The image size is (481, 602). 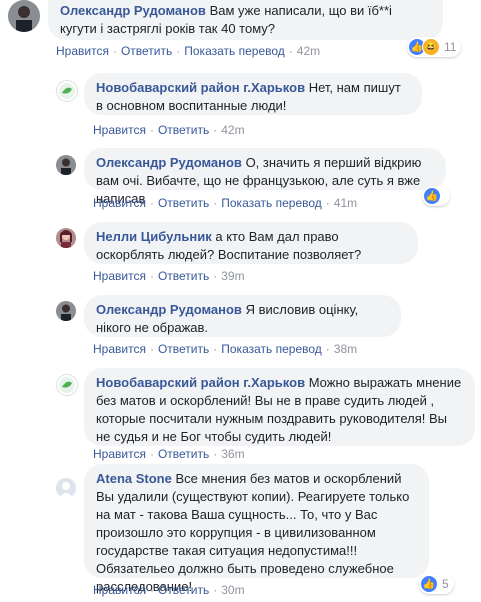 What do you see at coordinates (154, 236) in the screenshot?
I see `comment-author: Нелли Цибульник` at bounding box center [154, 236].